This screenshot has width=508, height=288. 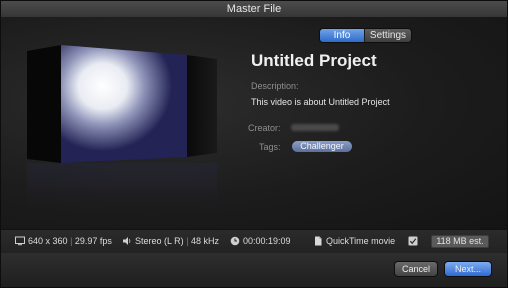 I want to click on preview-reflection, so click(x=122, y=186).